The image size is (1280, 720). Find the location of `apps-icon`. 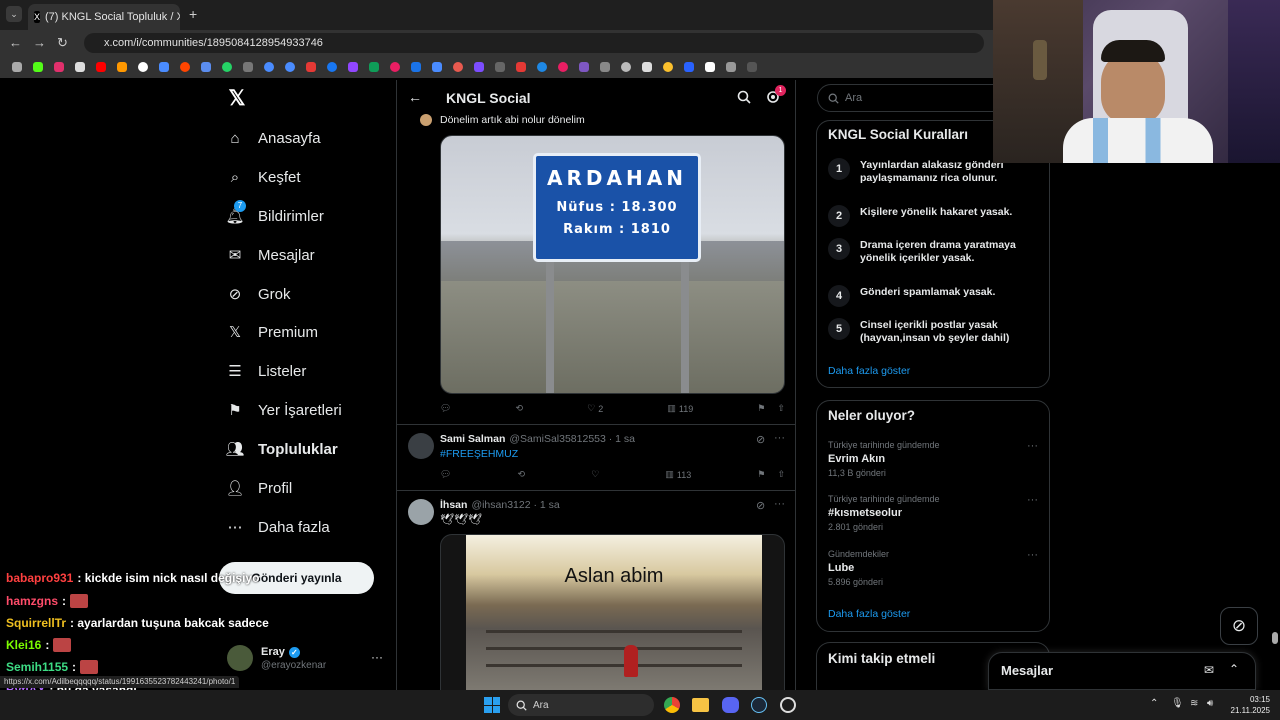

apps-icon is located at coordinates (17, 67).